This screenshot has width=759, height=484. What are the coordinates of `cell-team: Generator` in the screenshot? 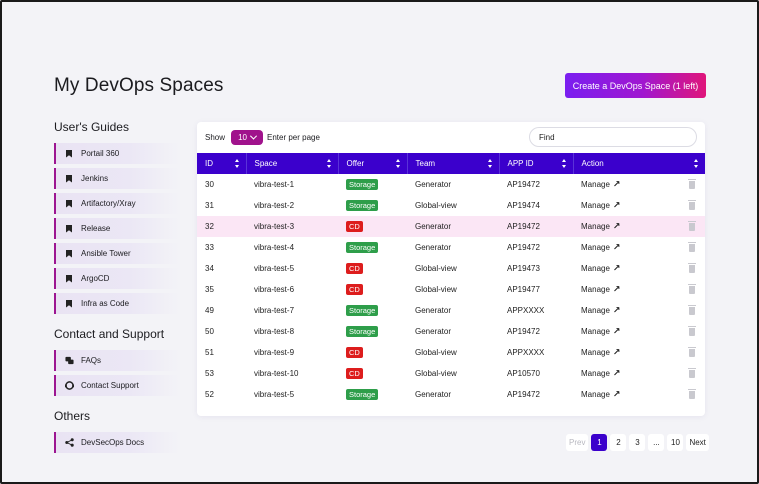 It's located at (433, 394).